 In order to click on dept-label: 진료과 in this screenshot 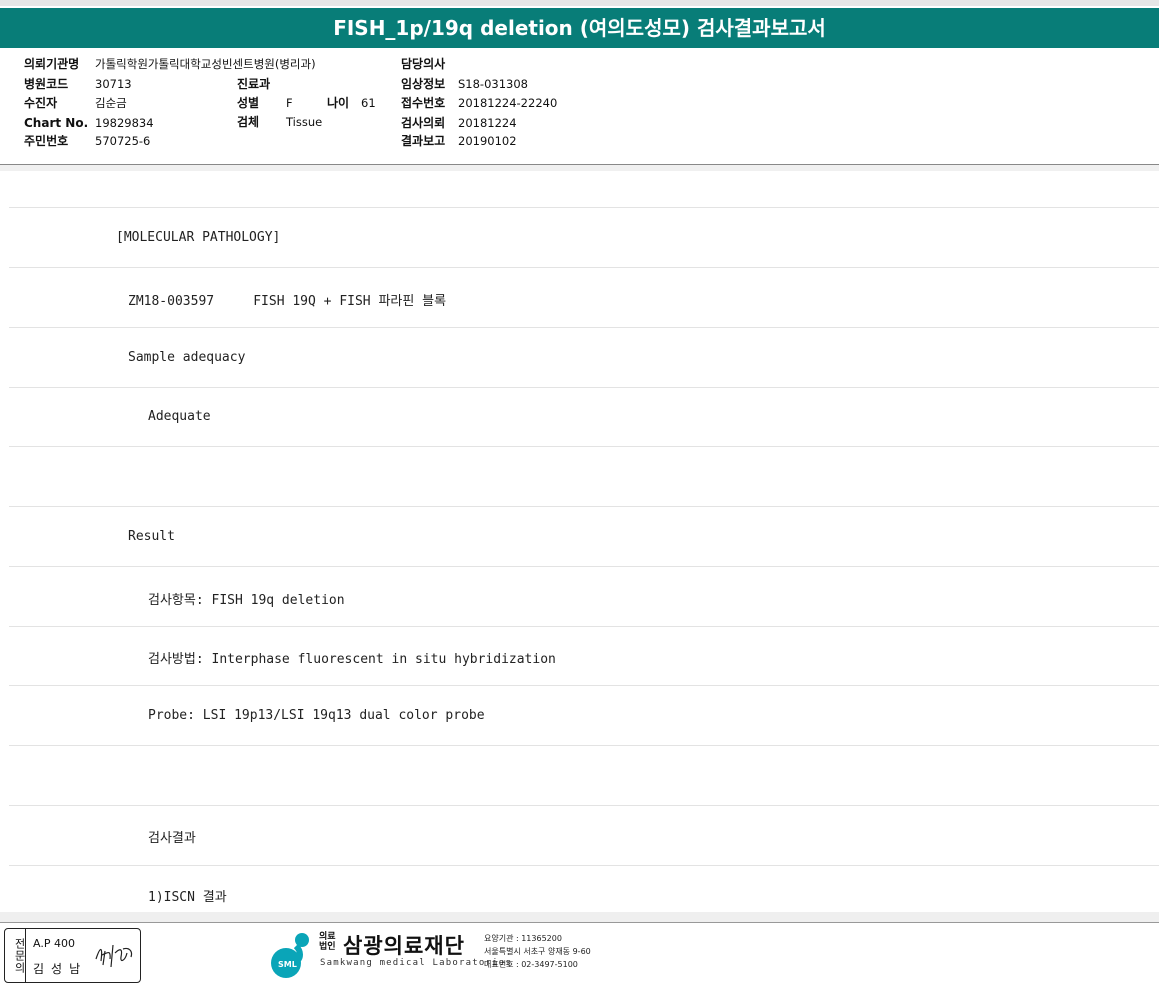, I will do `click(254, 84)`.